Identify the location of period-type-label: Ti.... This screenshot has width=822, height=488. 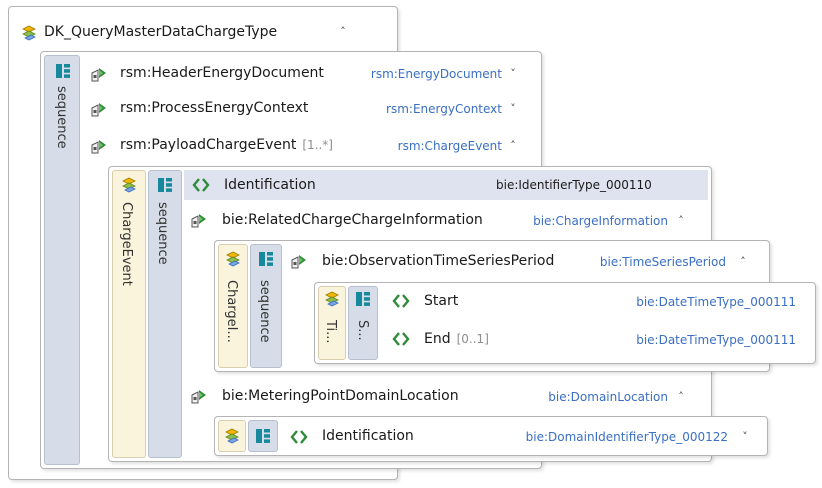
(330, 332).